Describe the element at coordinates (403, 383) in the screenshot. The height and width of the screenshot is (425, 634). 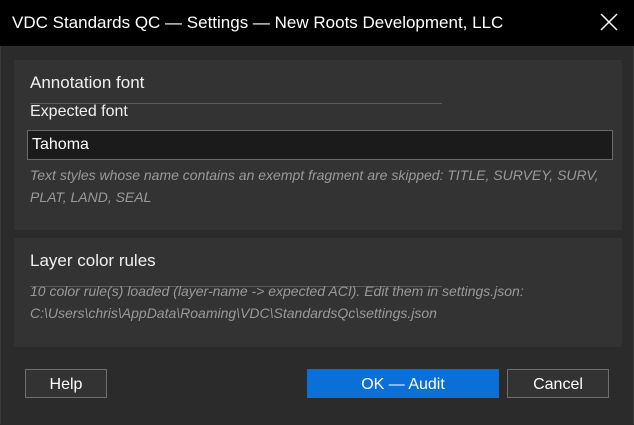
I see `ok-audit-button: OK — Audit` at that location.